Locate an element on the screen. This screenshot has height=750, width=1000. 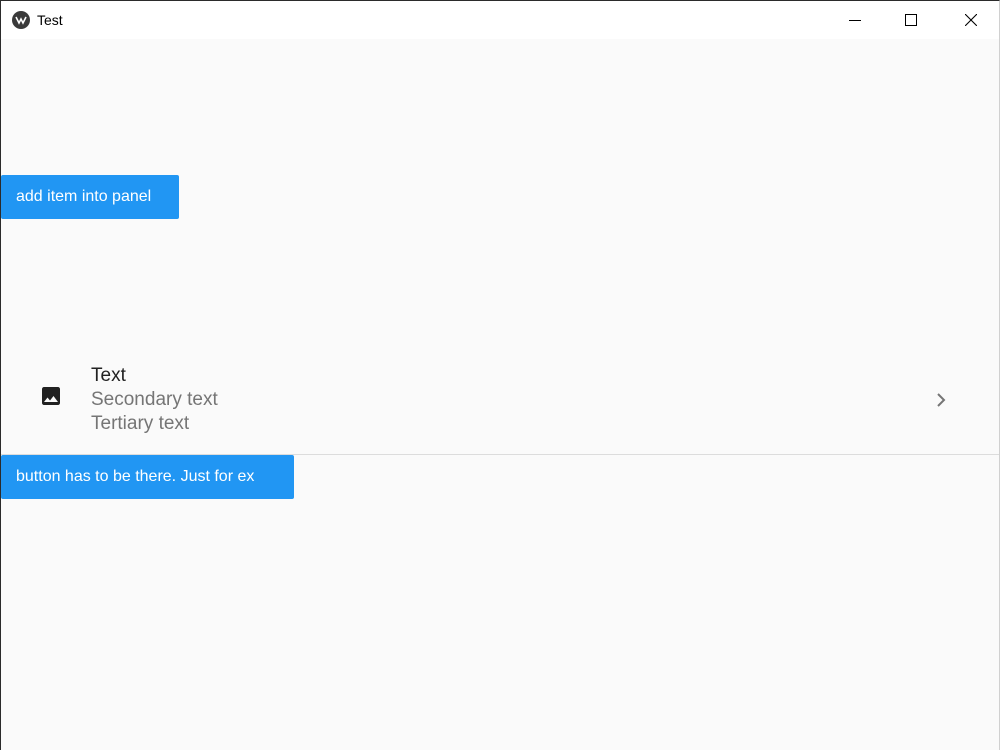
add-item-button: add item into panel is located at coordinates (90, 197).